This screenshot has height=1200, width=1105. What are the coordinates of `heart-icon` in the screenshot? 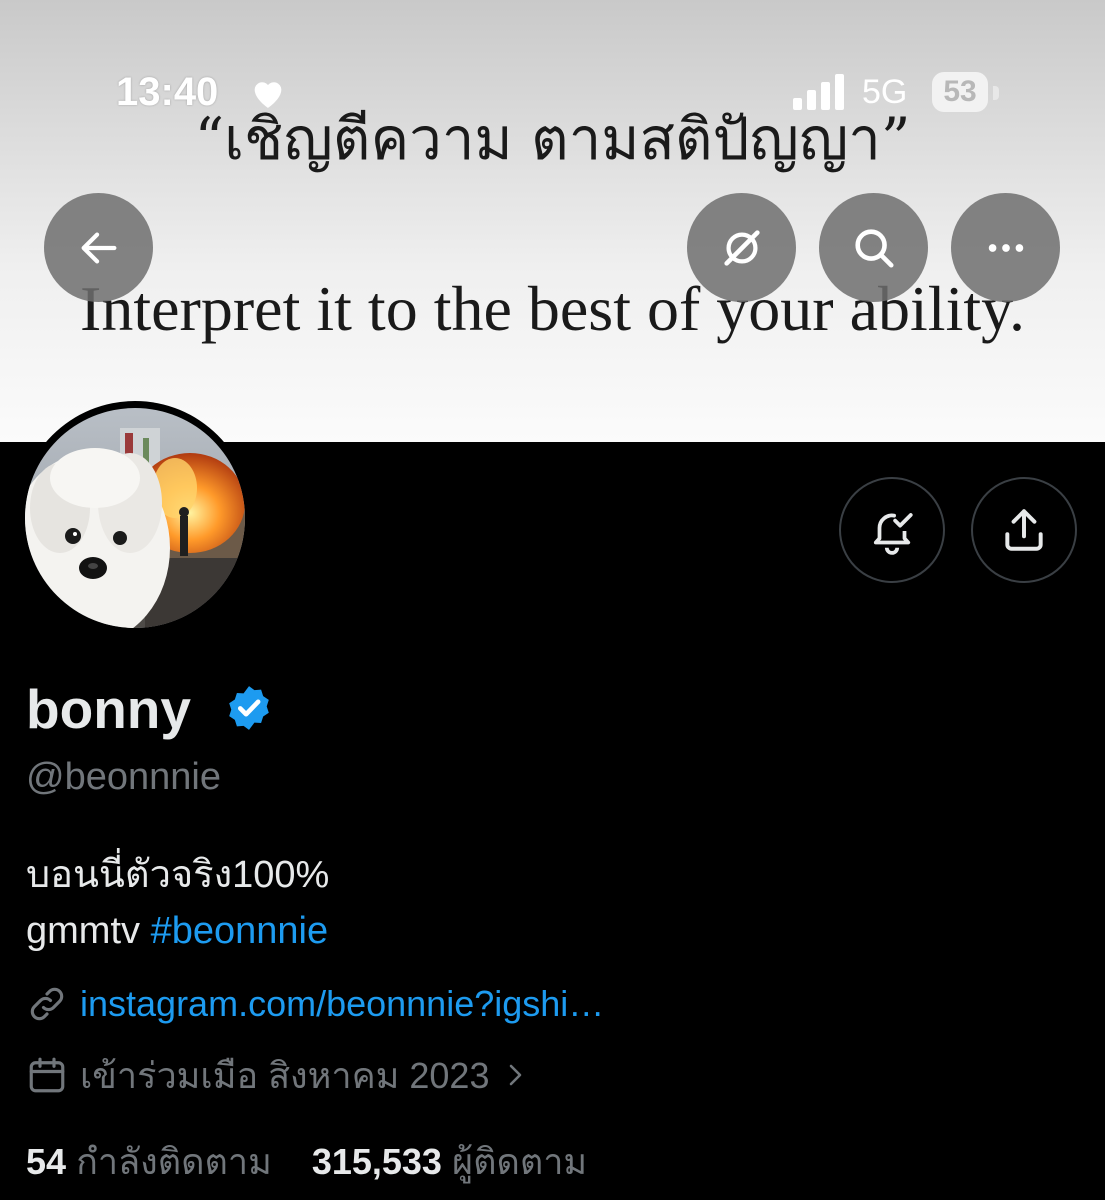 It's located at (268, 95).